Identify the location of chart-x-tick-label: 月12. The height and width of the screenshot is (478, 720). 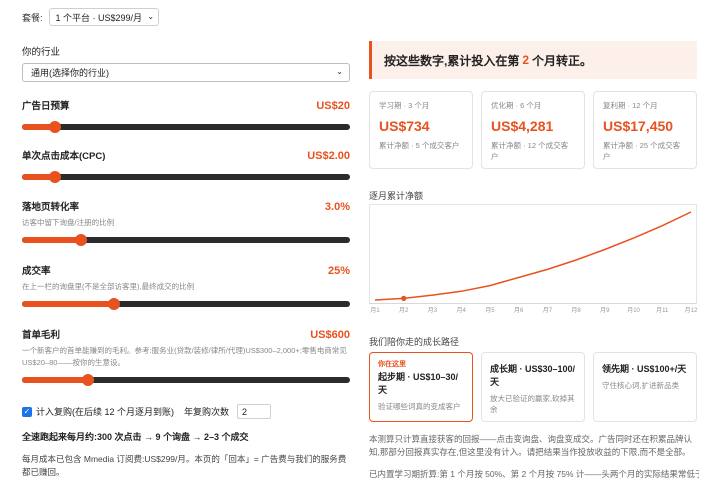
(691, 310).